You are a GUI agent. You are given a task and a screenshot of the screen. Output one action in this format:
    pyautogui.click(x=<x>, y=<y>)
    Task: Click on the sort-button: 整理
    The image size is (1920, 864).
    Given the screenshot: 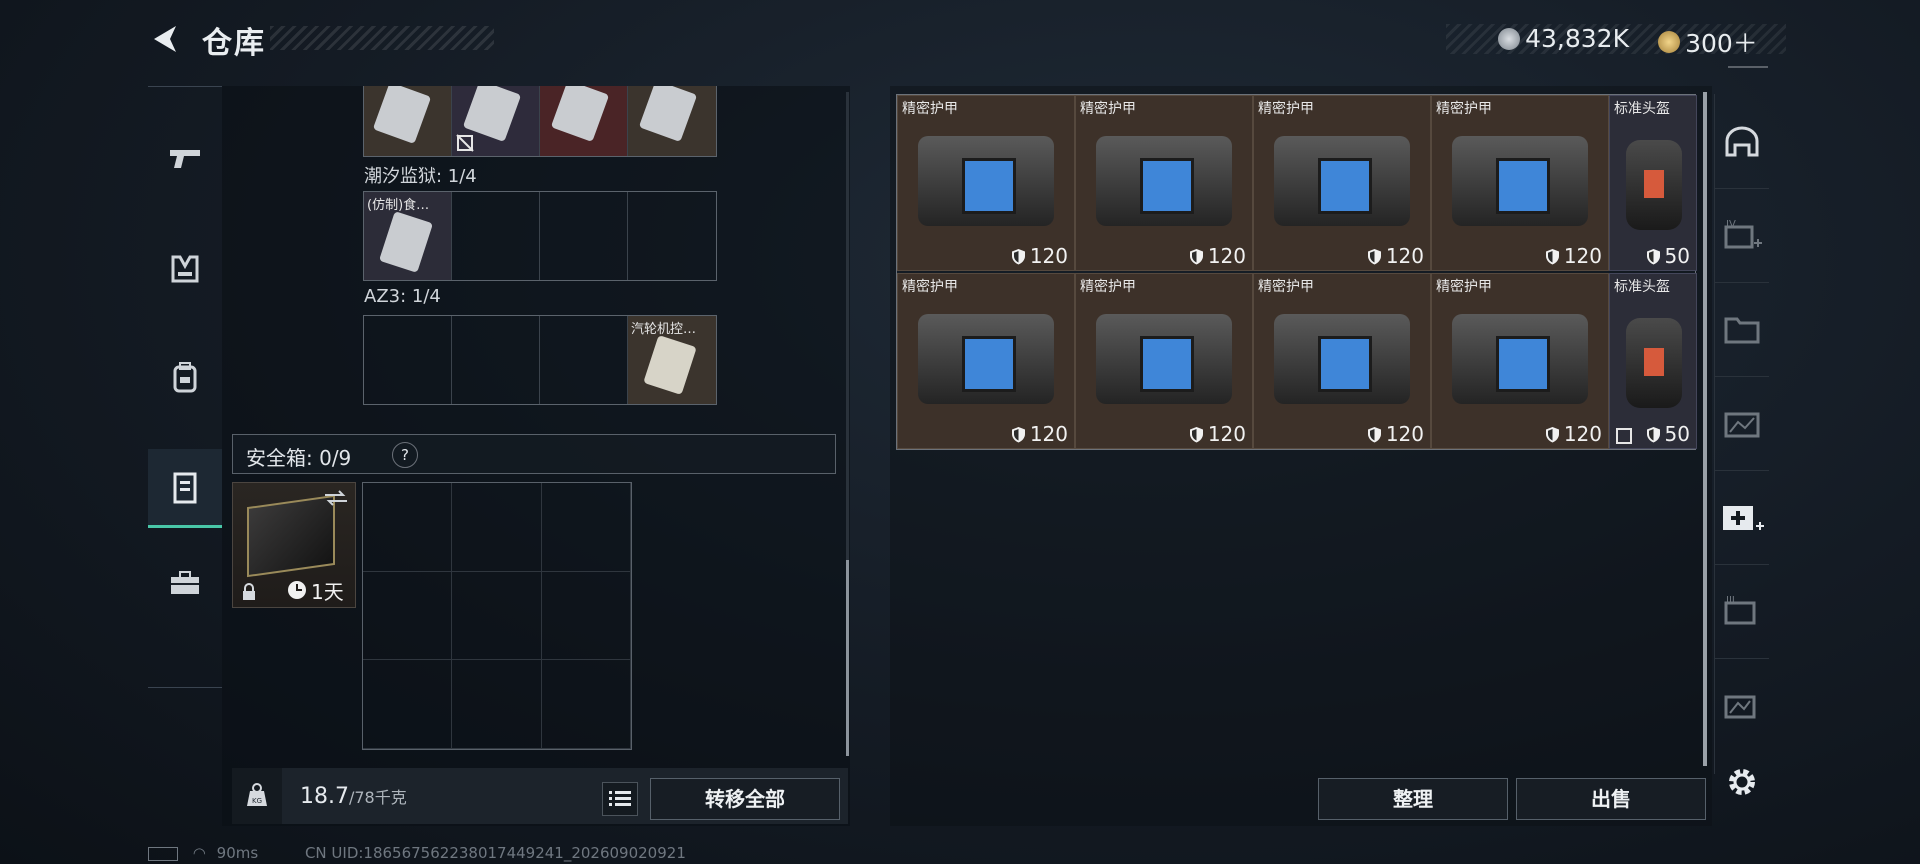 What is the action you would take?
    pyautogui.click(x=1413, y=799)
    